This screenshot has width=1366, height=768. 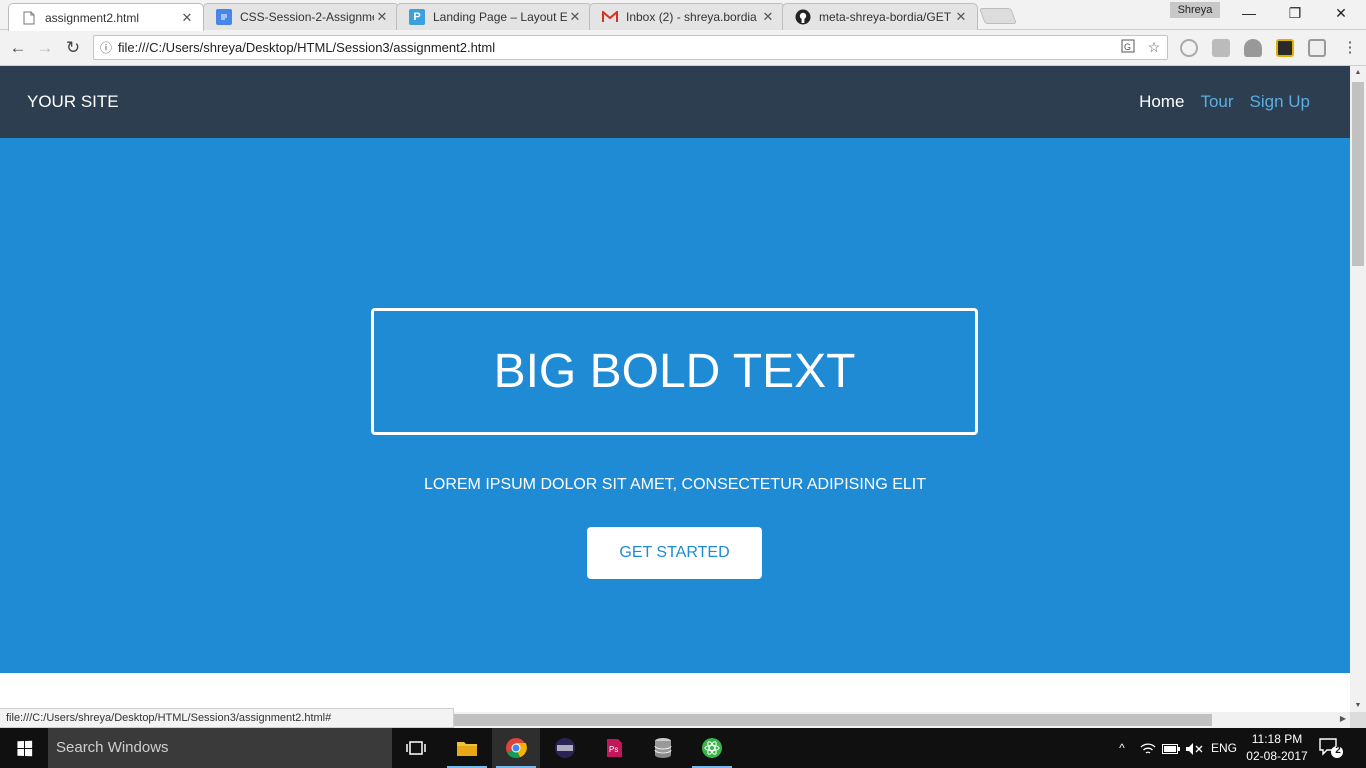 I want to click on show-hidden-icons-icon: ^, so click(x=1122, y=748).